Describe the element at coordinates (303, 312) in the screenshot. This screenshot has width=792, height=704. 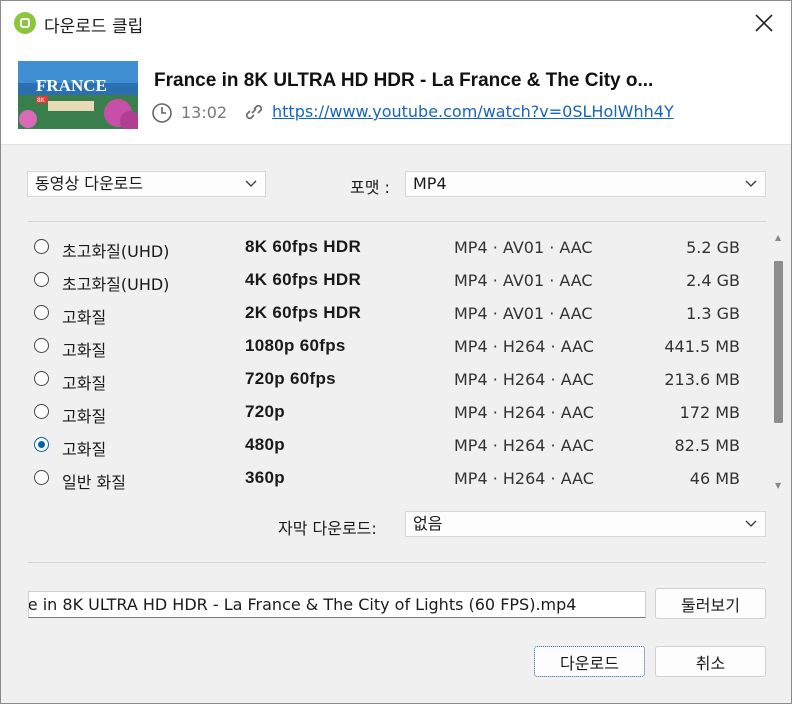
I see `resolution-label: 2K 60fps HDR` at that location.